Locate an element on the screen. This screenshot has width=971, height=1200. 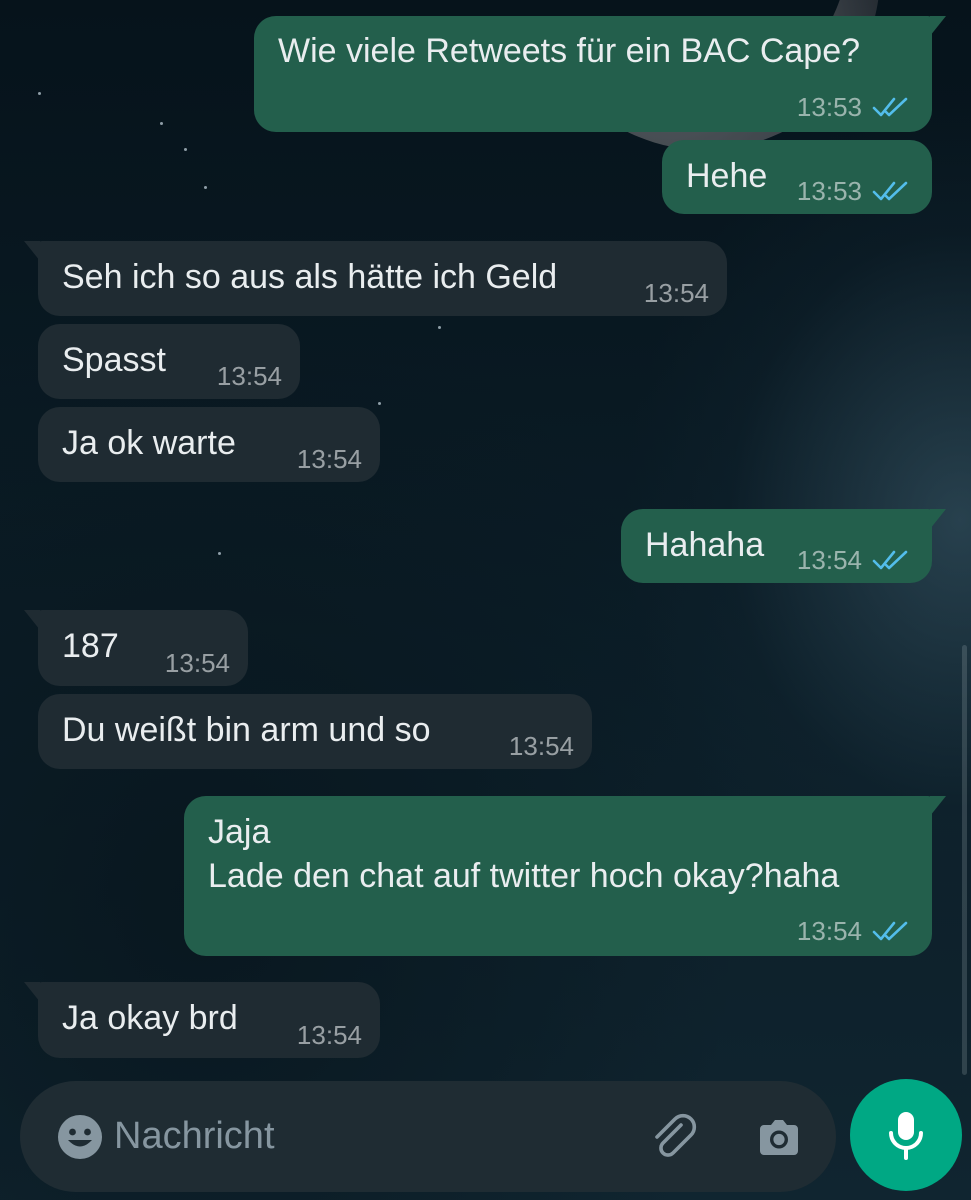
message-incoming: Seh ich so aus als hätte ich Geld 13:54 is located at coordinates (375, 278).